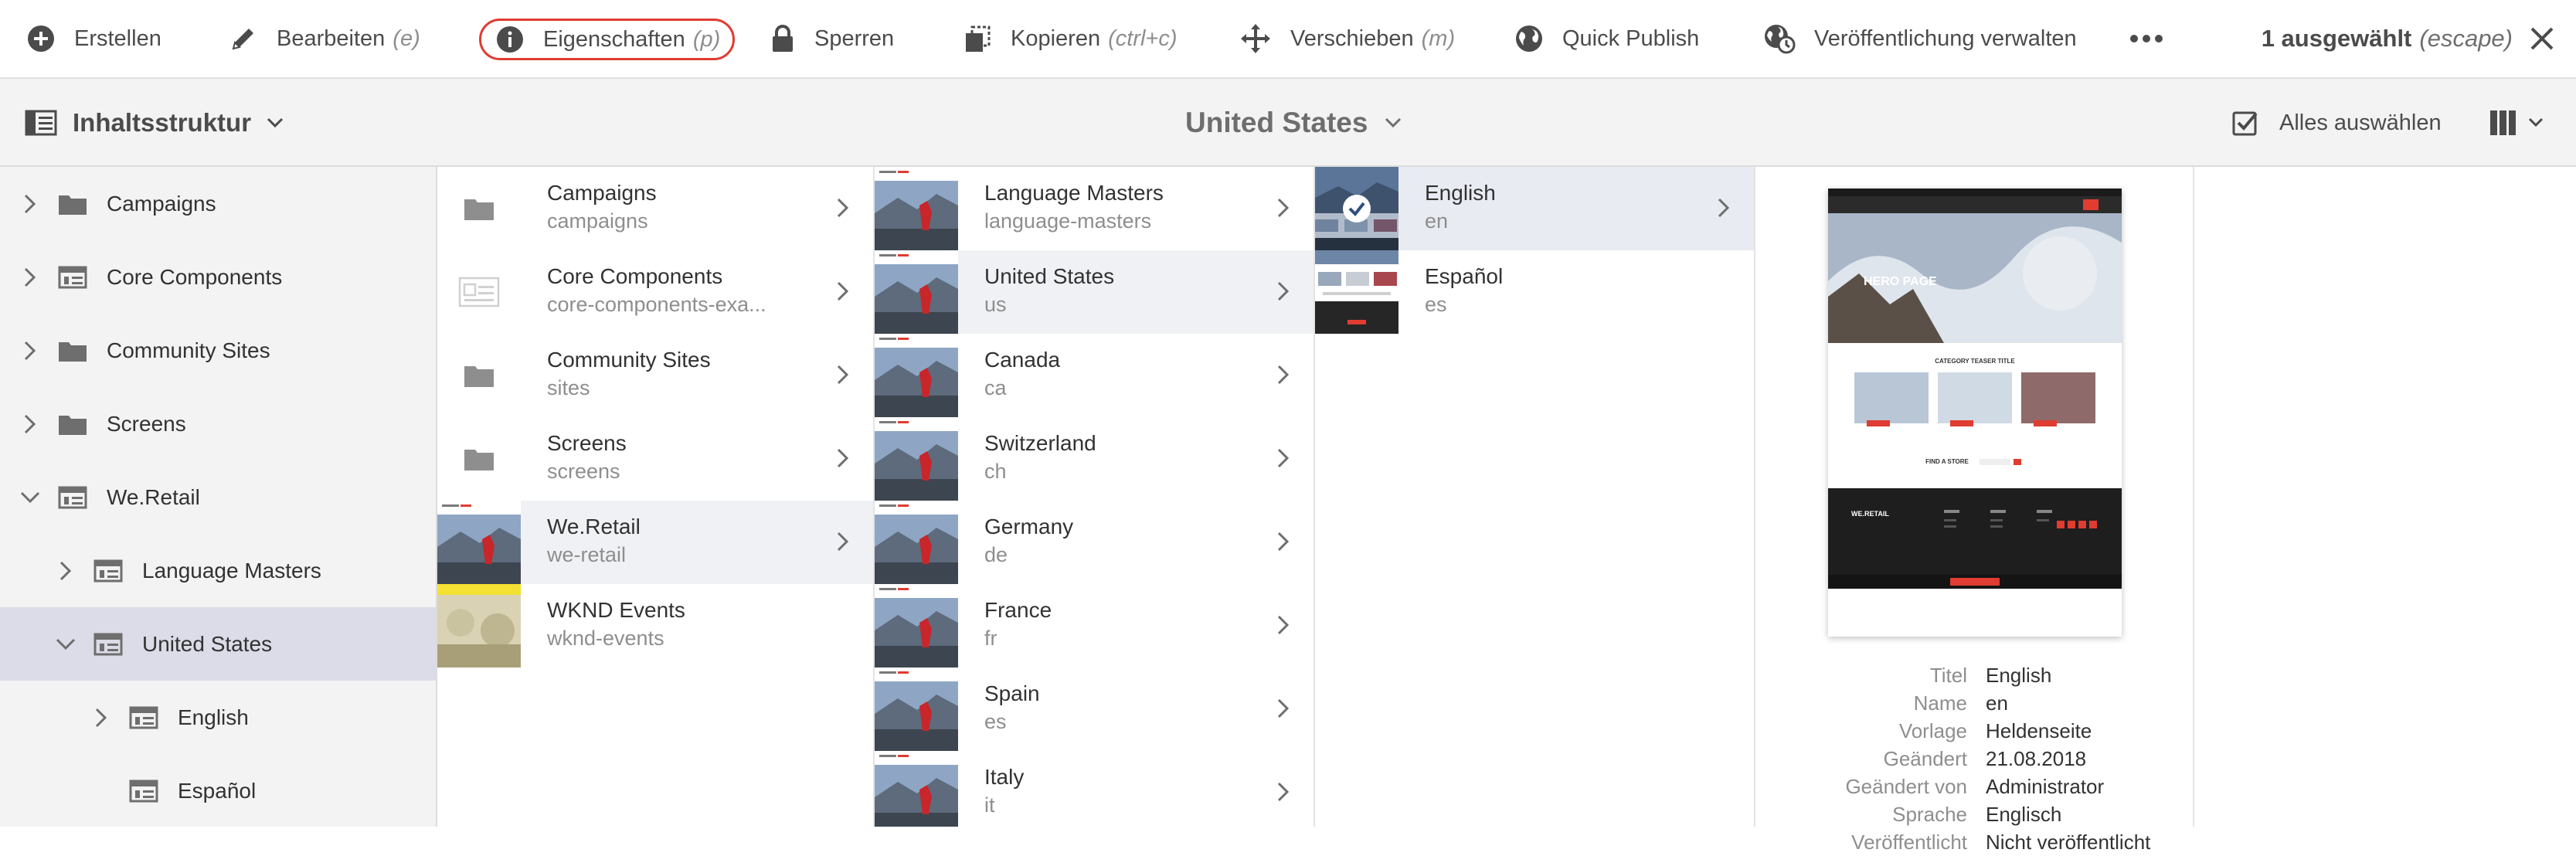  Describe the element at coordinates (706, 39) in the screenshot. I see `properties-hint: (p)` at that location.